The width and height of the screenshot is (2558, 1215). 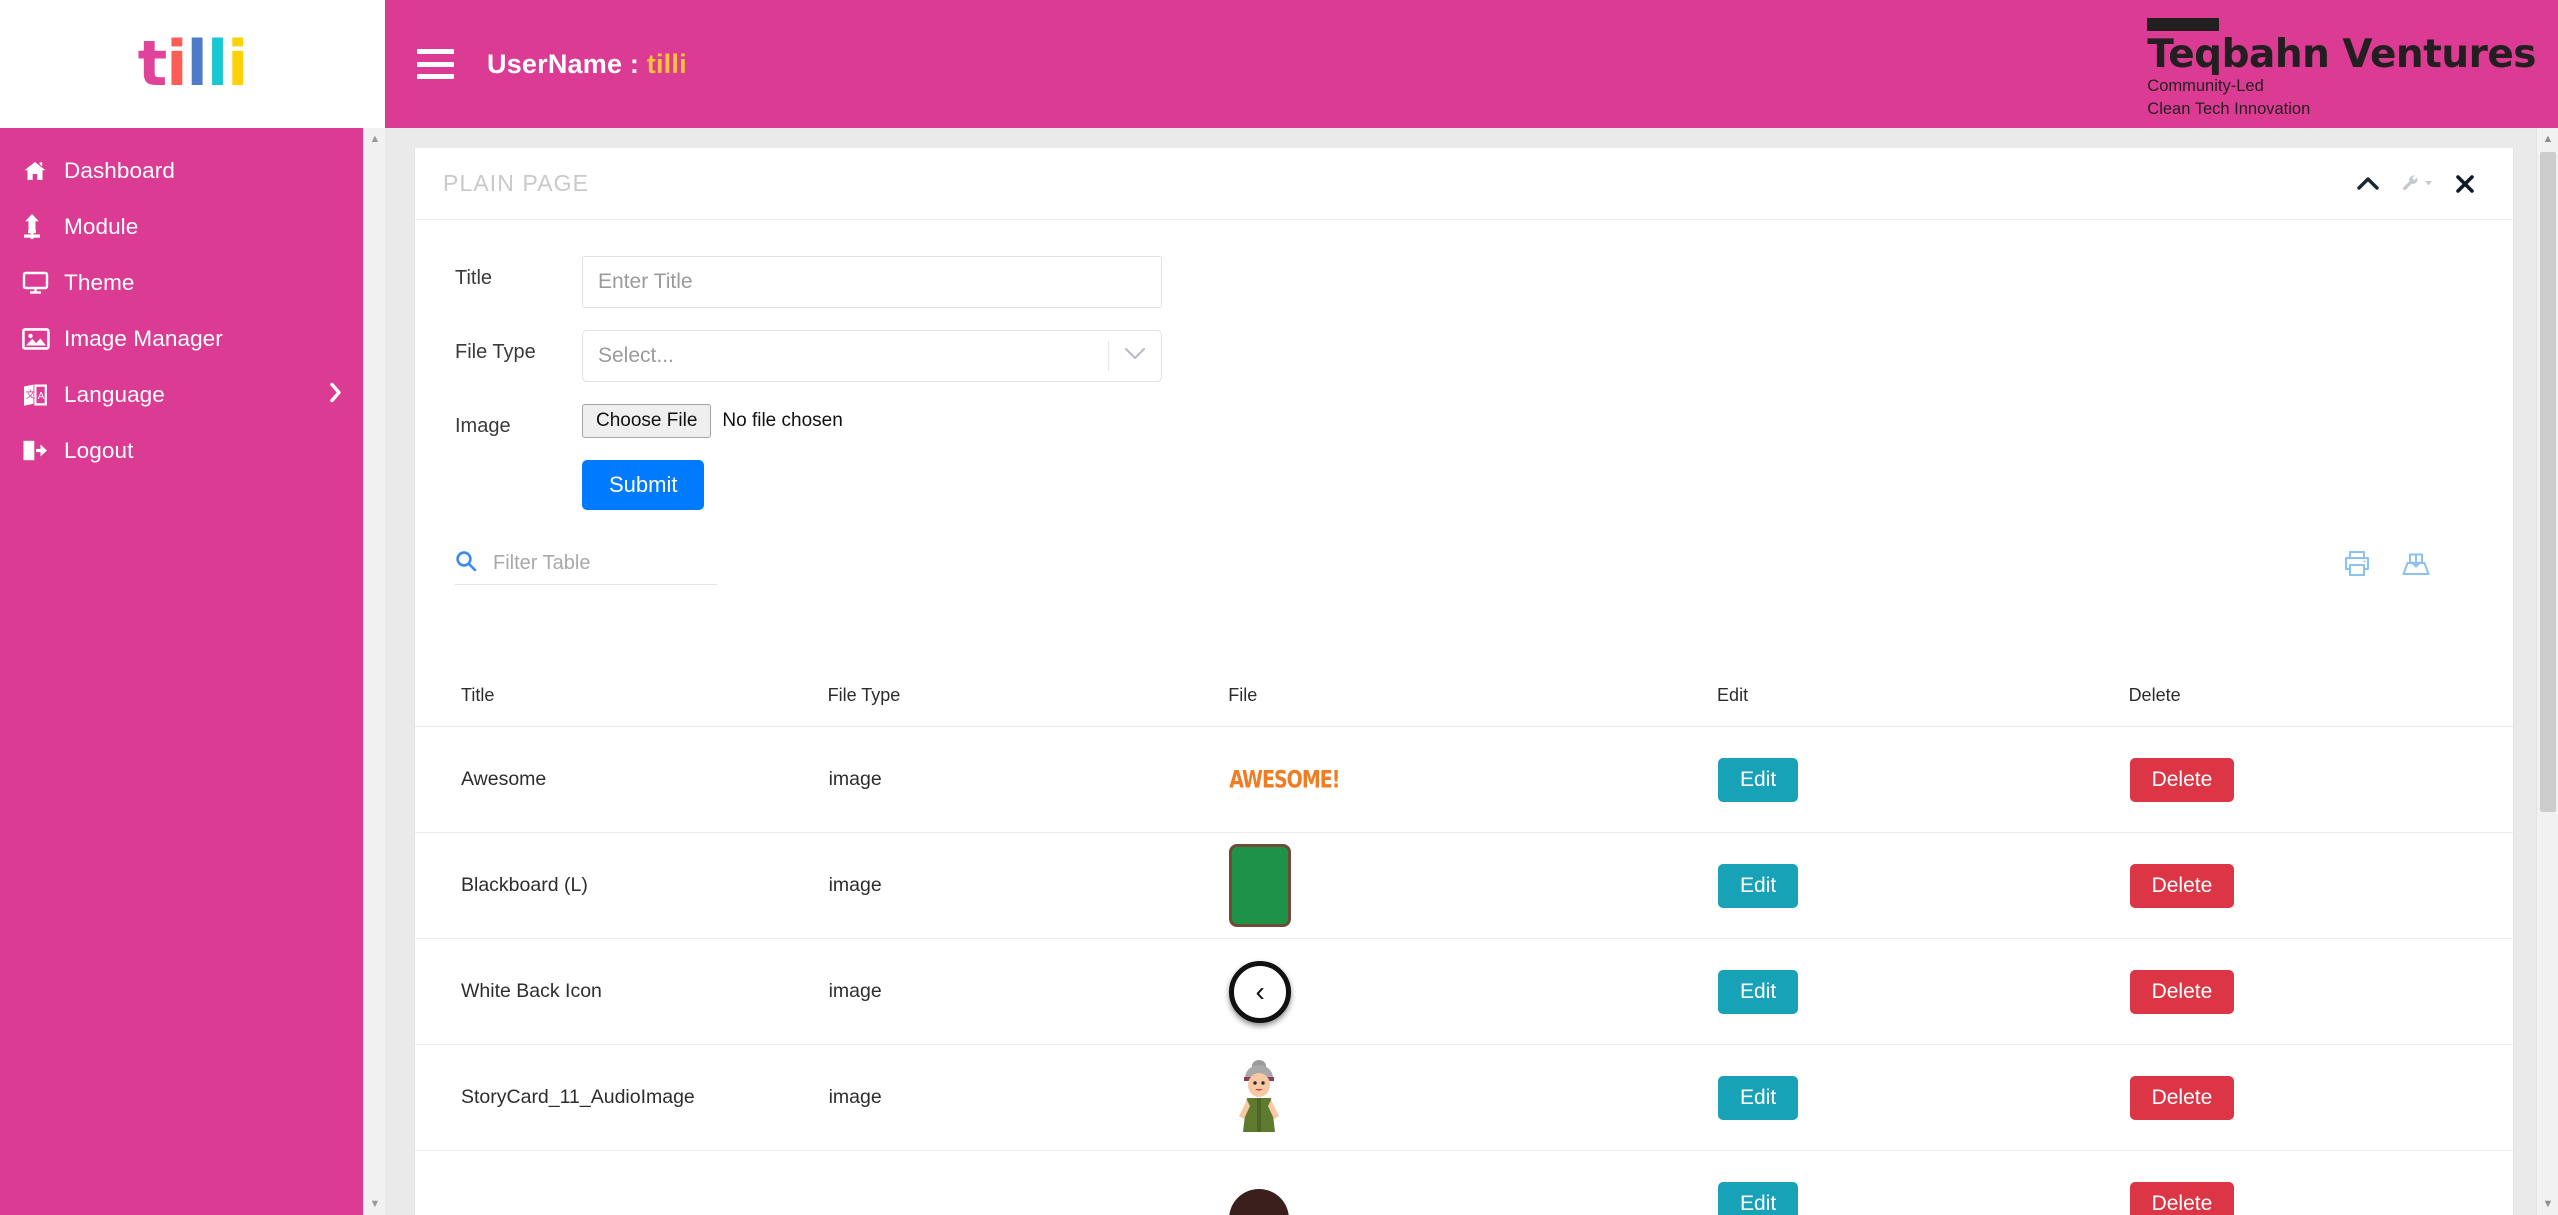 I want to click on app-logo: tilli, so click(x=192, y=64).